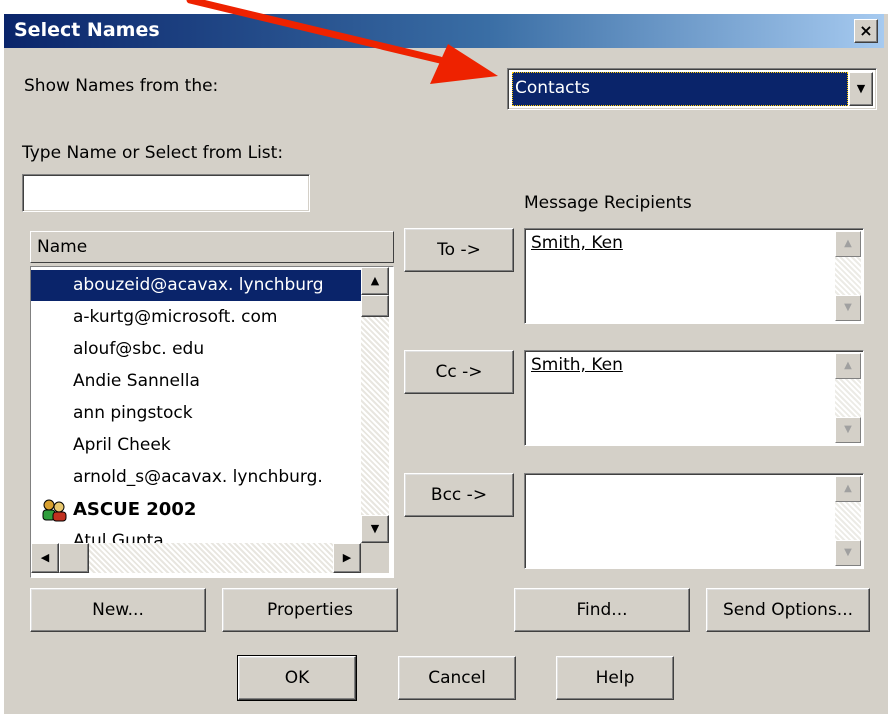 The image size is (891, 714). Describe the element at coordinates (375, 306) in the screenshot. I see `scroll-thumb` at that location.